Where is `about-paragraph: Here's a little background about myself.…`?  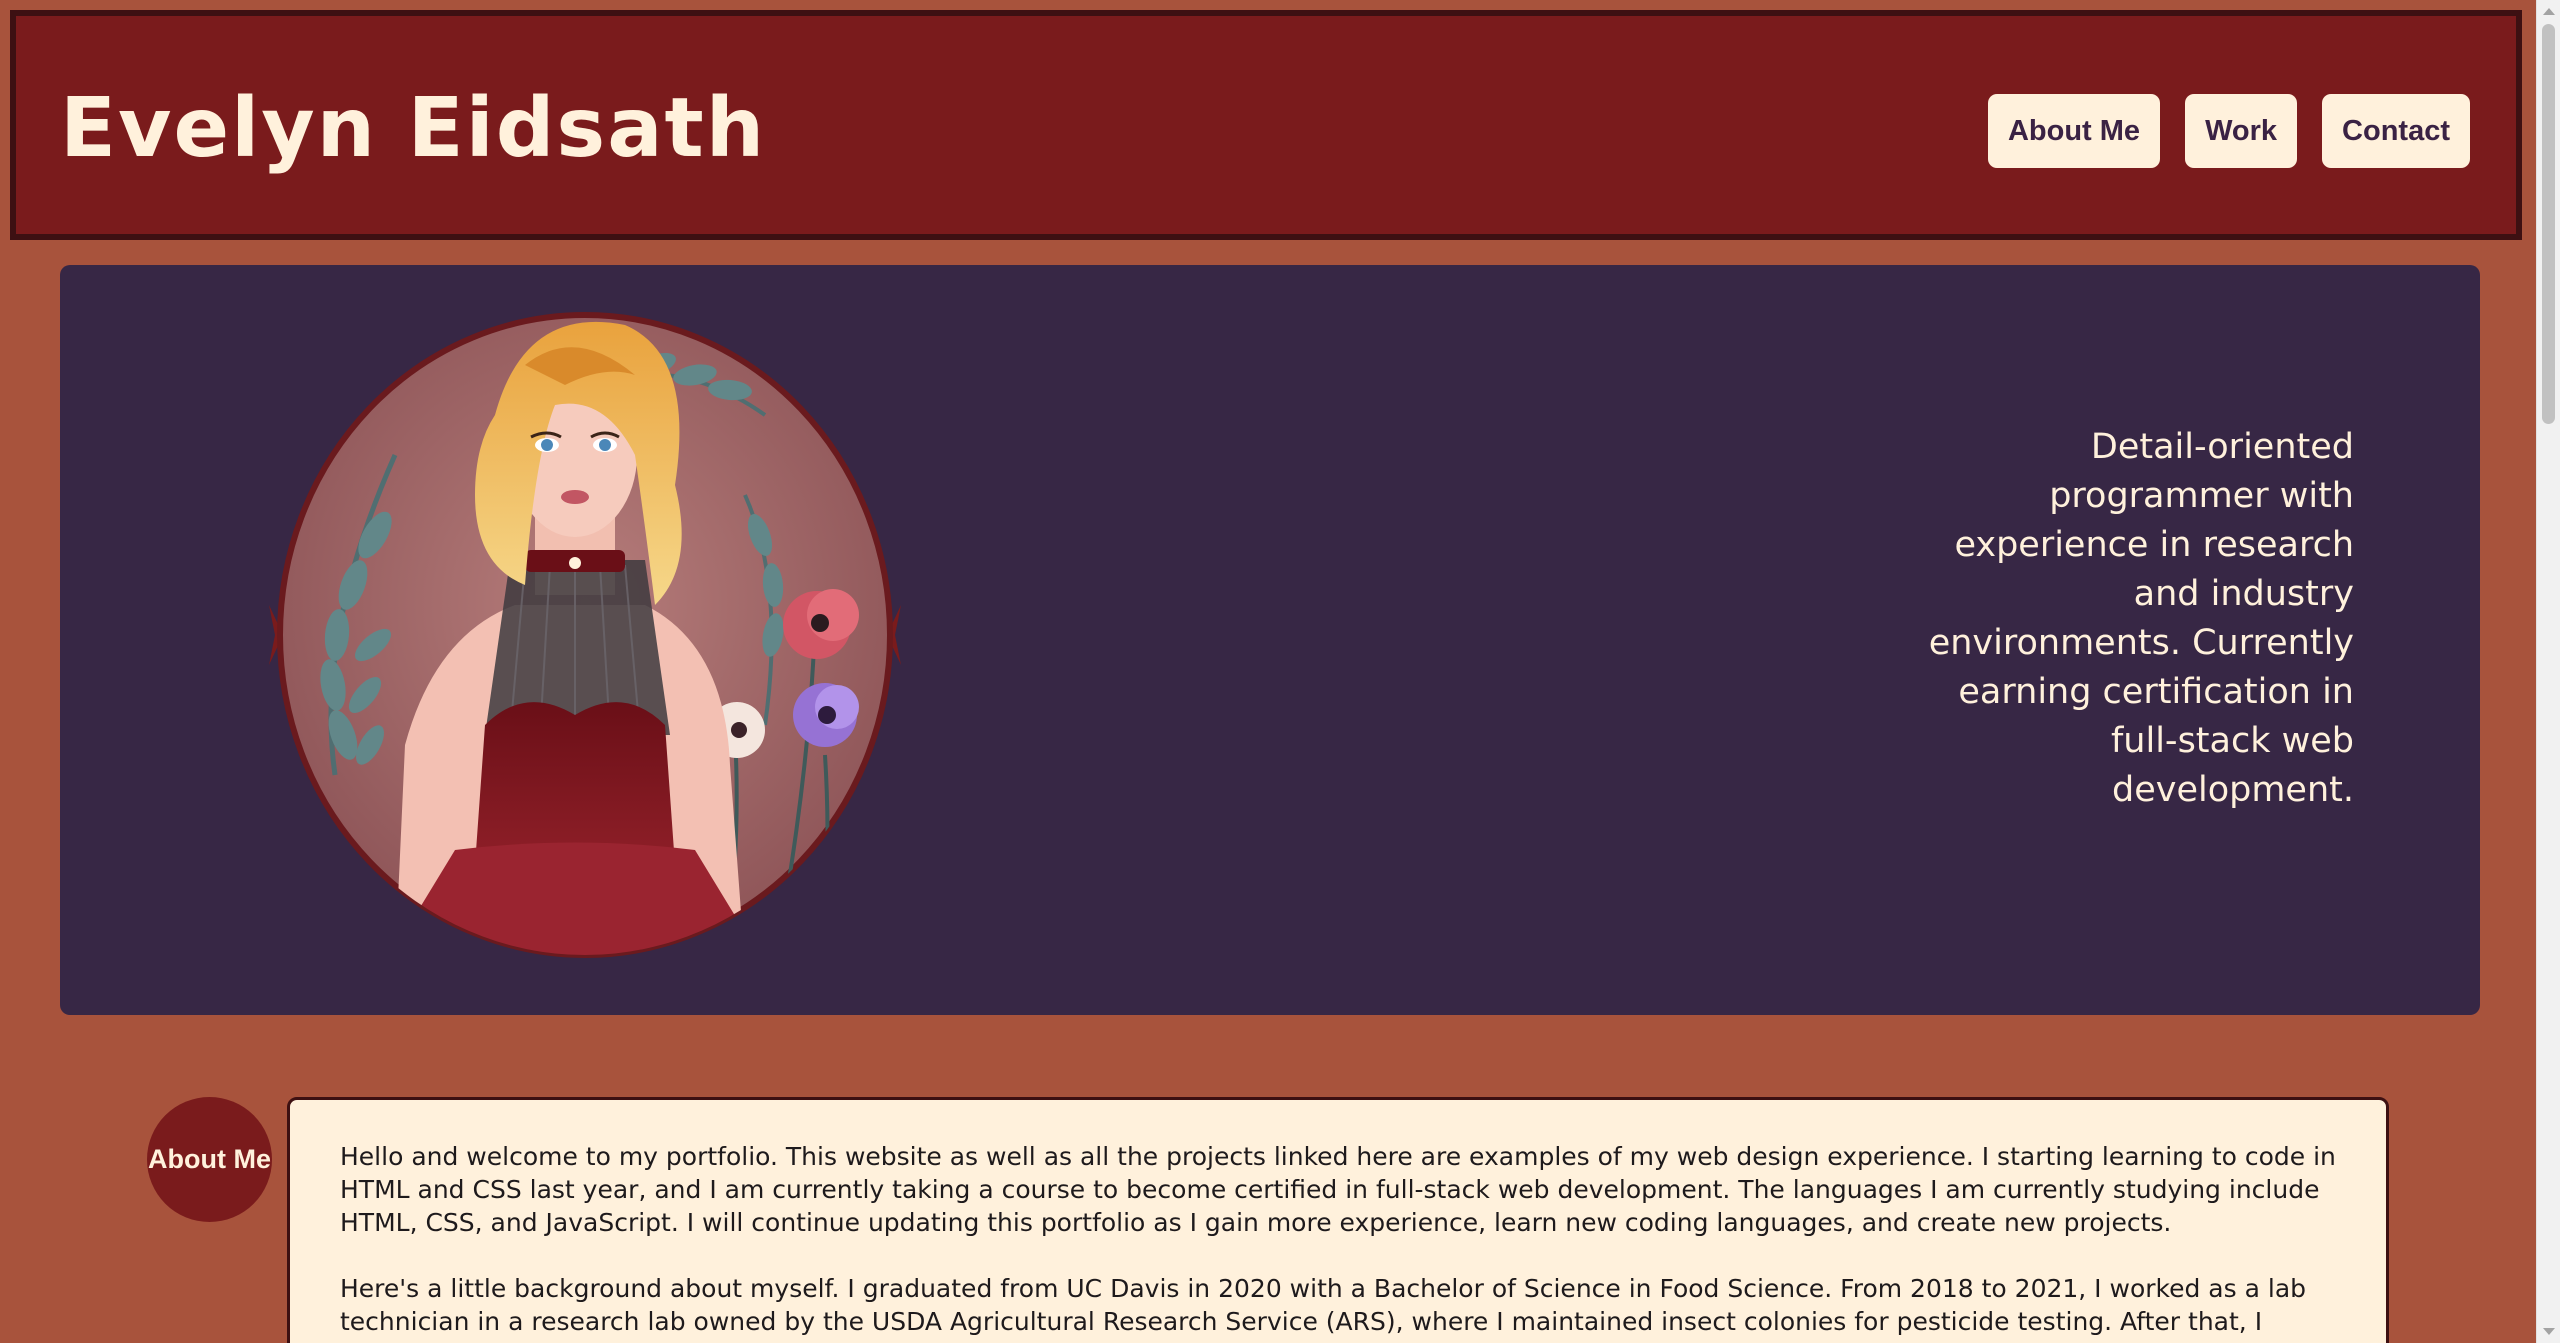 about-paragraph: Here's a little background about myself.… is located at coordinates (1323, 1308).